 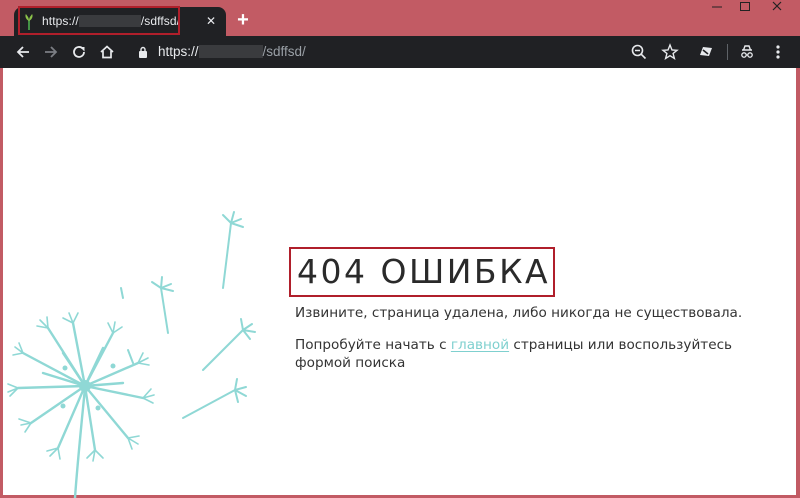 I want to click on page-title: 404 ОШИБКА, so click(x=424, y=271).